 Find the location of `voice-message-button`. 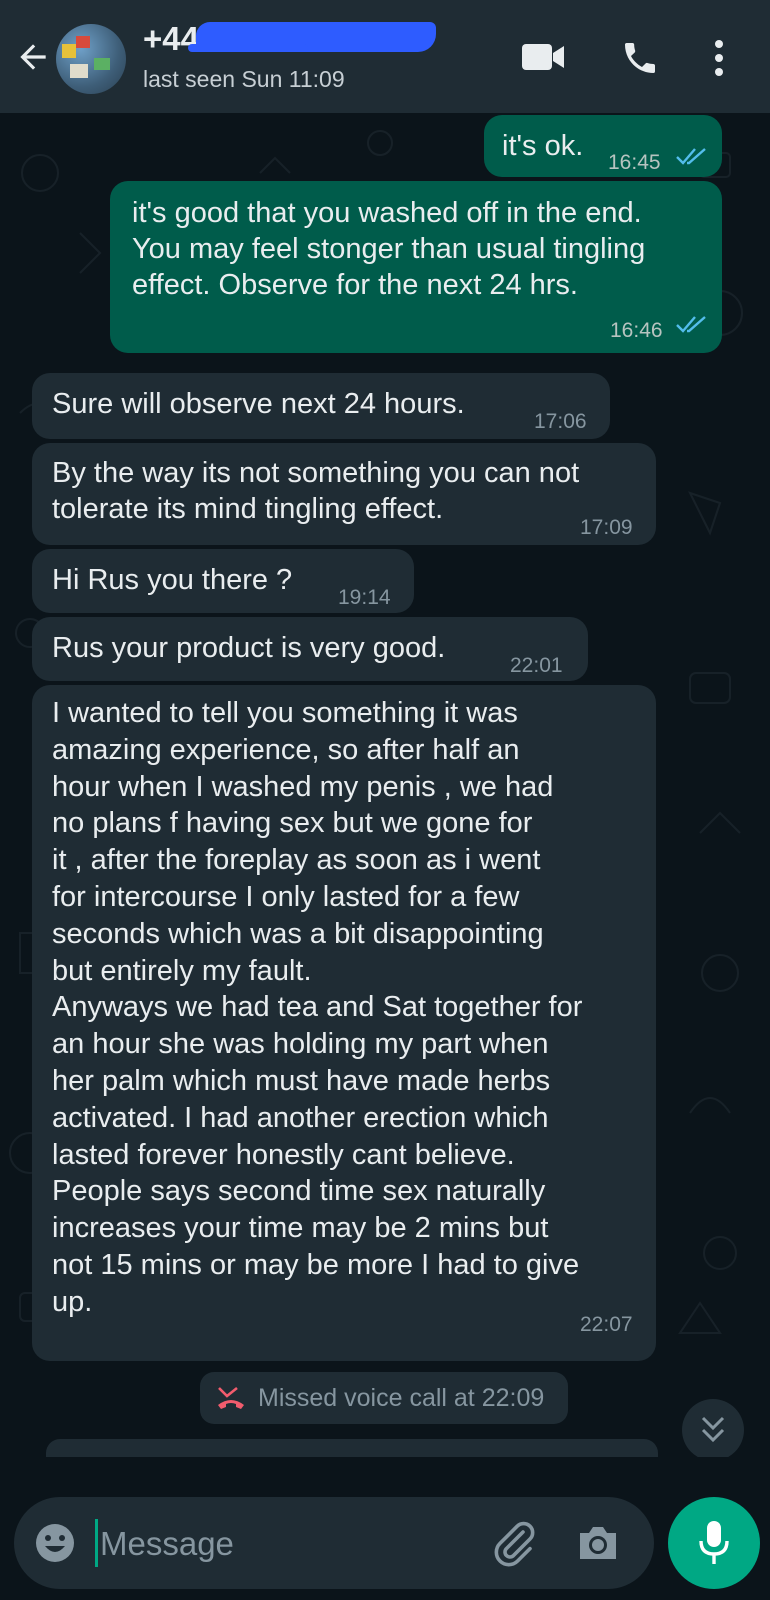

voice-message-button is located at coordinates (714, 1543).